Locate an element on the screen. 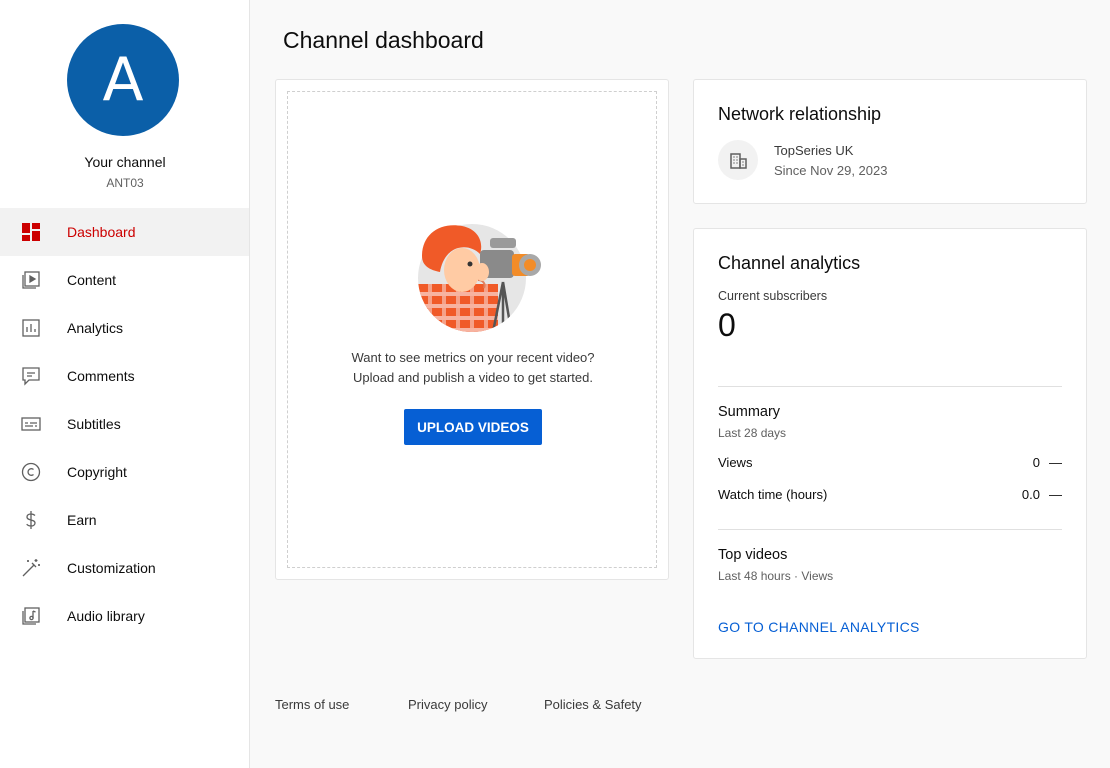 This screenshot has width=1110, height=768. watch-time-value: 0.0 is located at coordinates (1030, 494).